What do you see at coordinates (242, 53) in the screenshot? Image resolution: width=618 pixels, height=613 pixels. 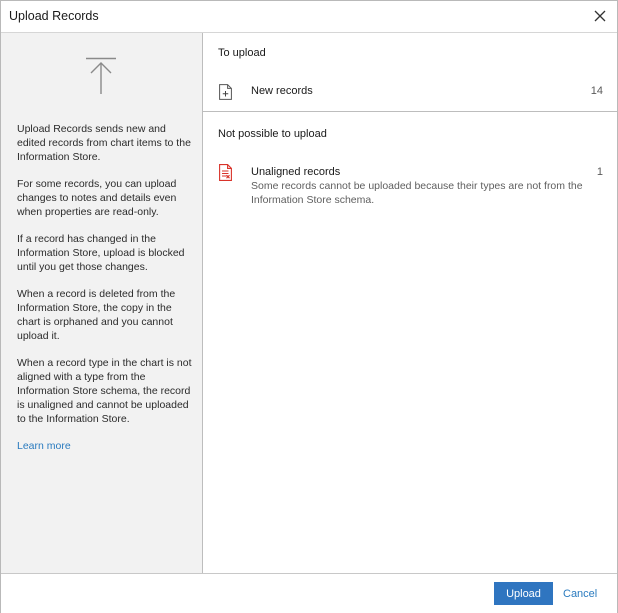 I see `to-upload-heading: To upload` at bounding box center [242, 53].